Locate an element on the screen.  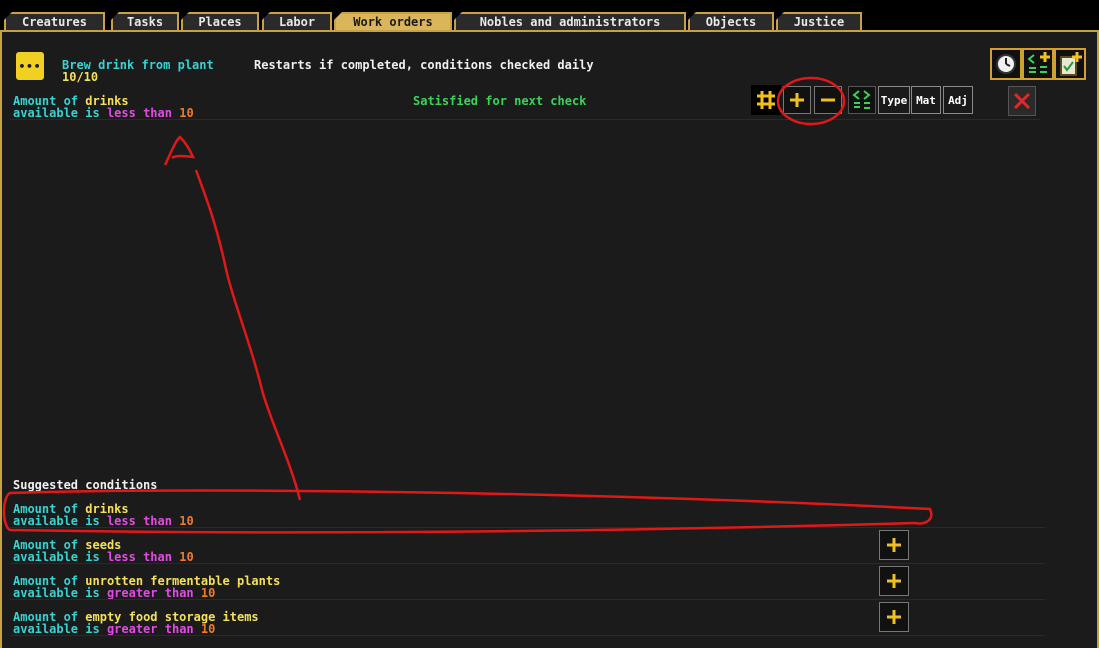
add-condition-button is located at coordinates (1038, 64).